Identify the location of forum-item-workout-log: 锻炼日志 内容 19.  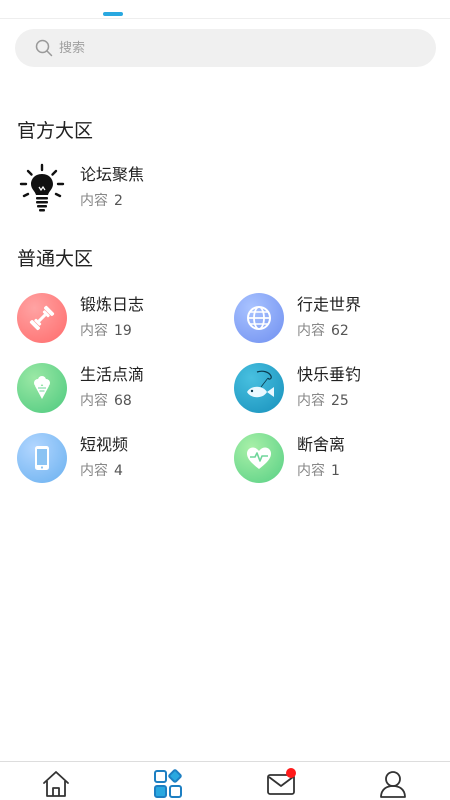
(80, 318).